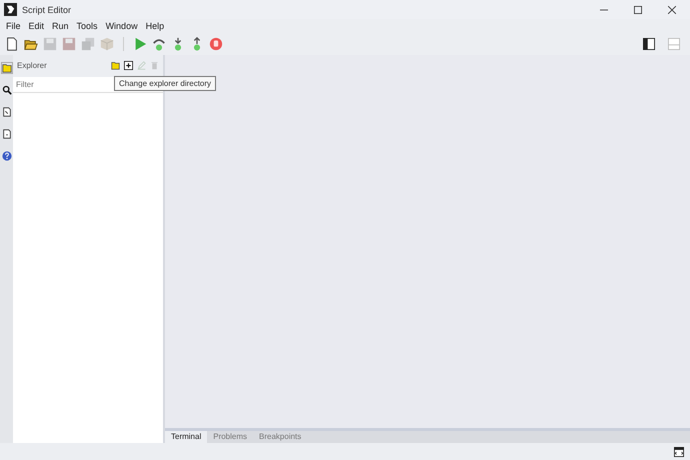  What do you see at coordinates (12, 44) in the screenshot?
I see `new-icon` at bounding box center [12, 44].